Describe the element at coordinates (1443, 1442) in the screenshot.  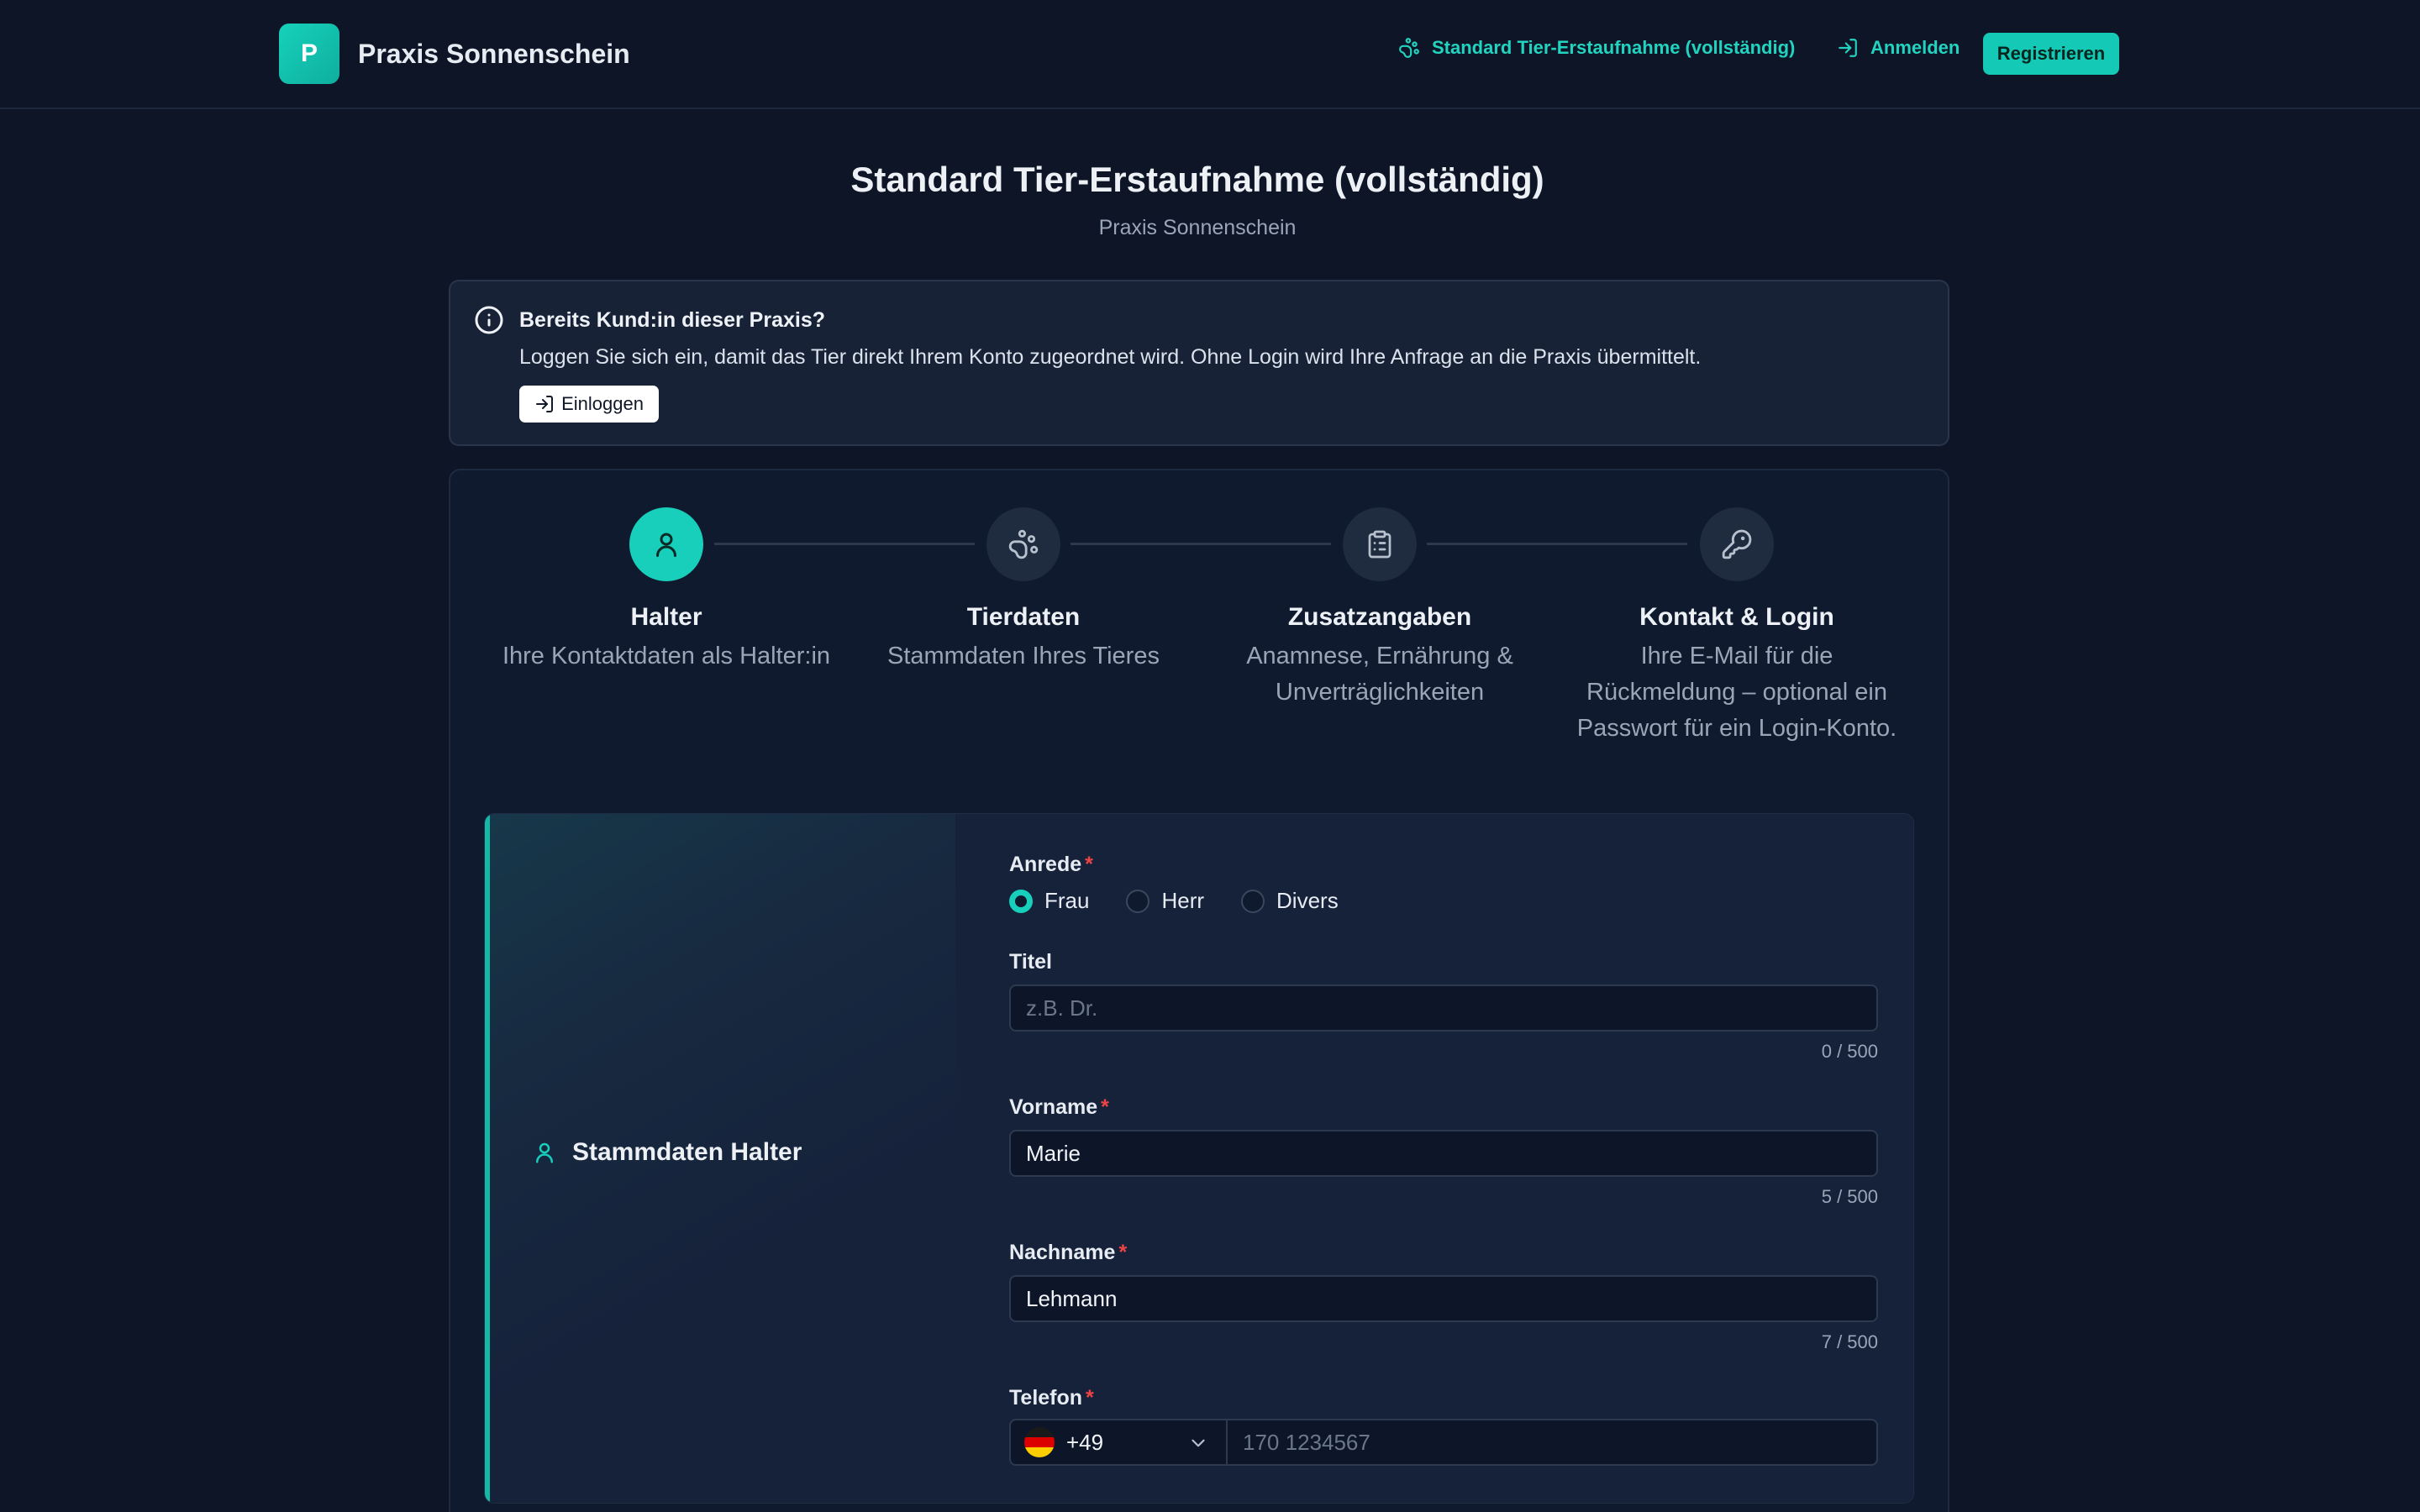
I see `phone-field: +49 170 1234567` at that location.